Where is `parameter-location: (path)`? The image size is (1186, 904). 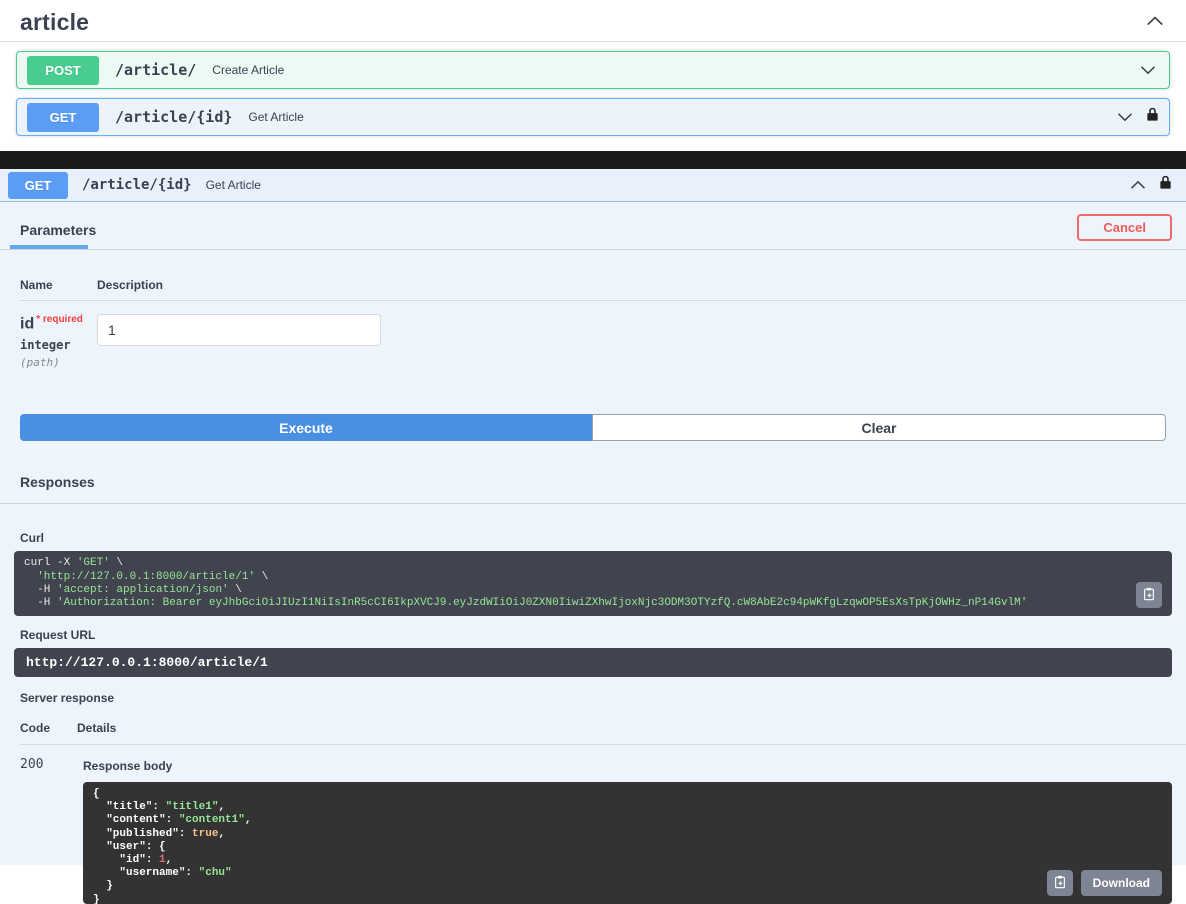 parameter-location: (path) is located at coordinates (40, 363).